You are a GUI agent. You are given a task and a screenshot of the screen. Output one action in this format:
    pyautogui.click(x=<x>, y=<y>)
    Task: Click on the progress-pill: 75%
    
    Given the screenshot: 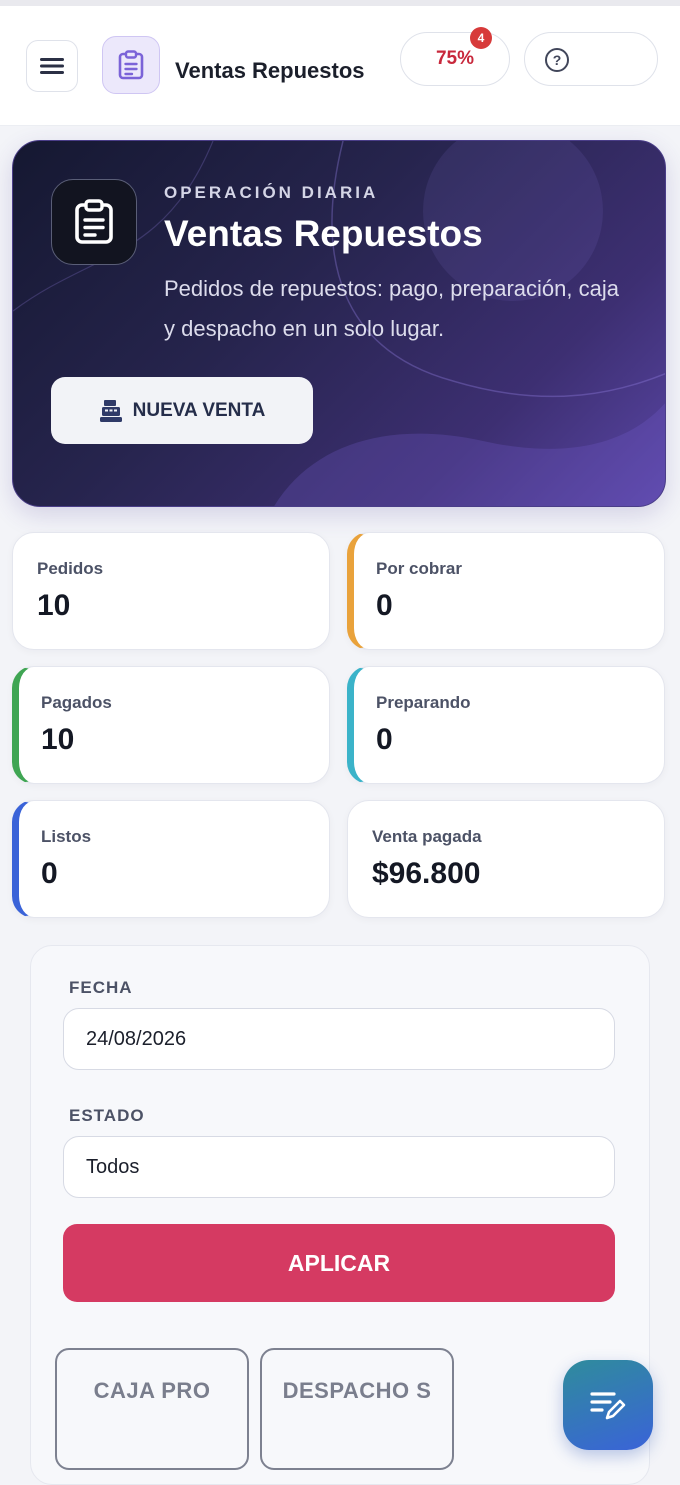 What is the action you would take?
    pyautogui.click(x=455, y=59)
    